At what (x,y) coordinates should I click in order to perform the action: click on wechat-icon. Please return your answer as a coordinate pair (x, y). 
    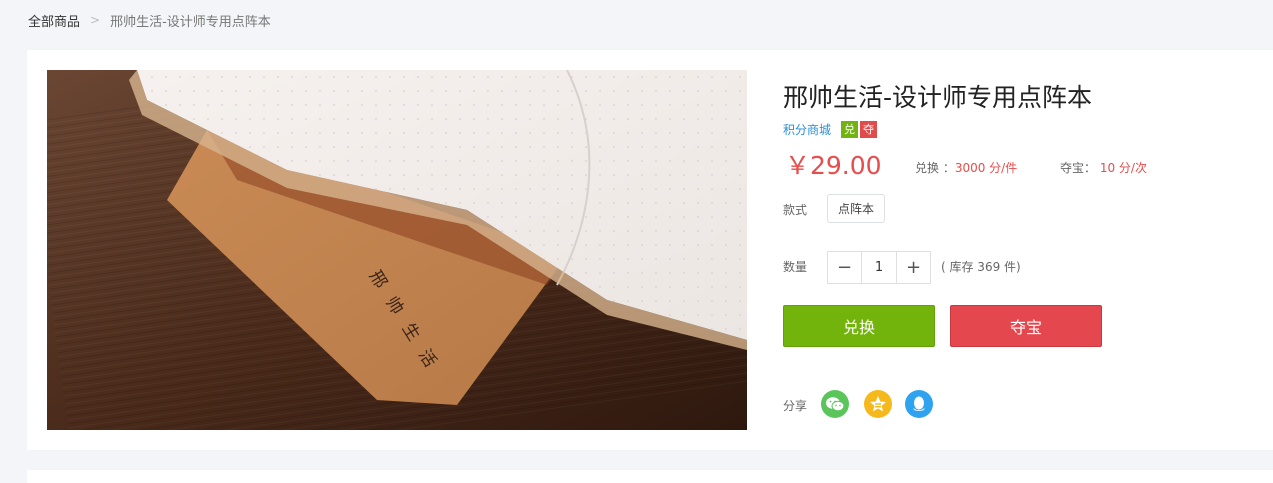
    Looking at the image, I should click on (835, 404).